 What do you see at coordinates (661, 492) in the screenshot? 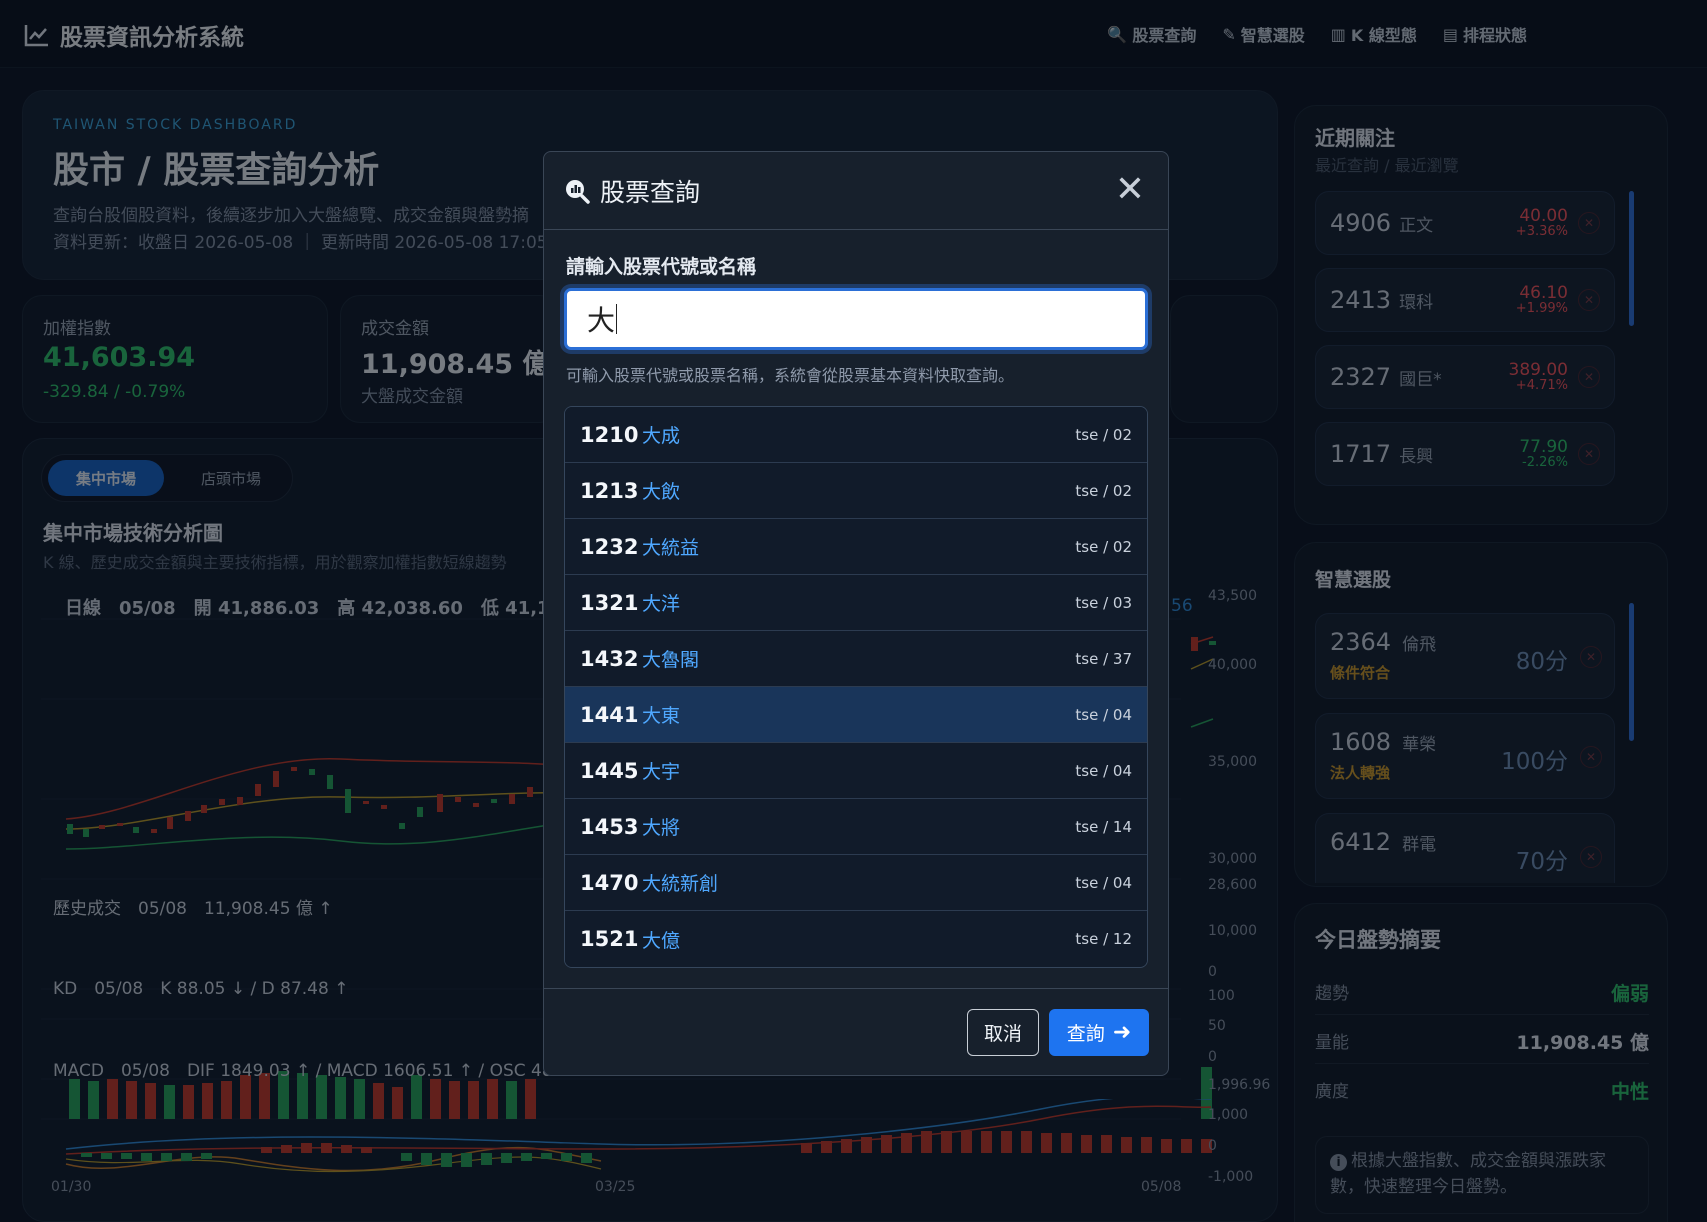
I see `result-name: 大飲` at bounding box center [661, 492].